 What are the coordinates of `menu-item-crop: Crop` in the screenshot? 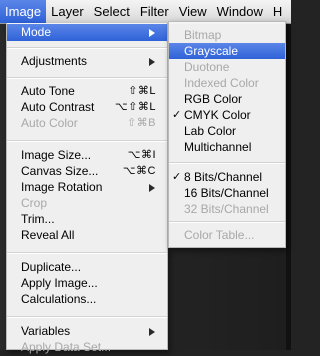 It's located at (87, 203).